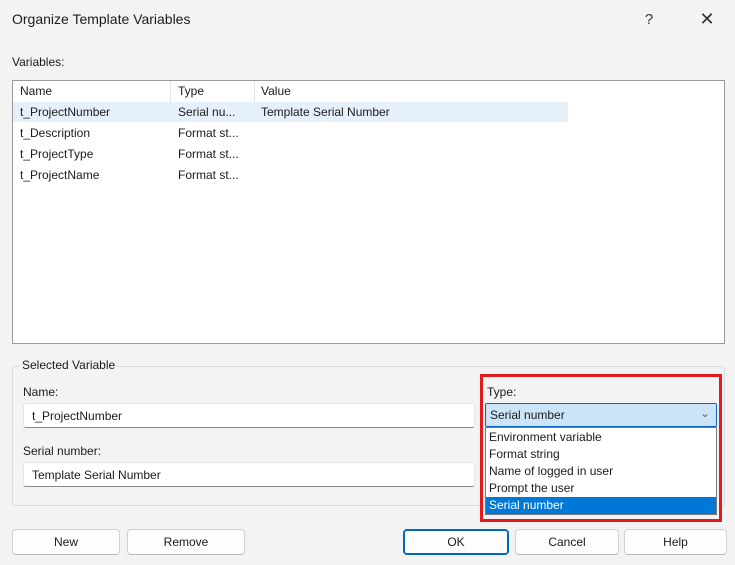  Describe the element at coordinates (601, 454) in the screenshot. I see `type-option-format-string: Format string` at that location.